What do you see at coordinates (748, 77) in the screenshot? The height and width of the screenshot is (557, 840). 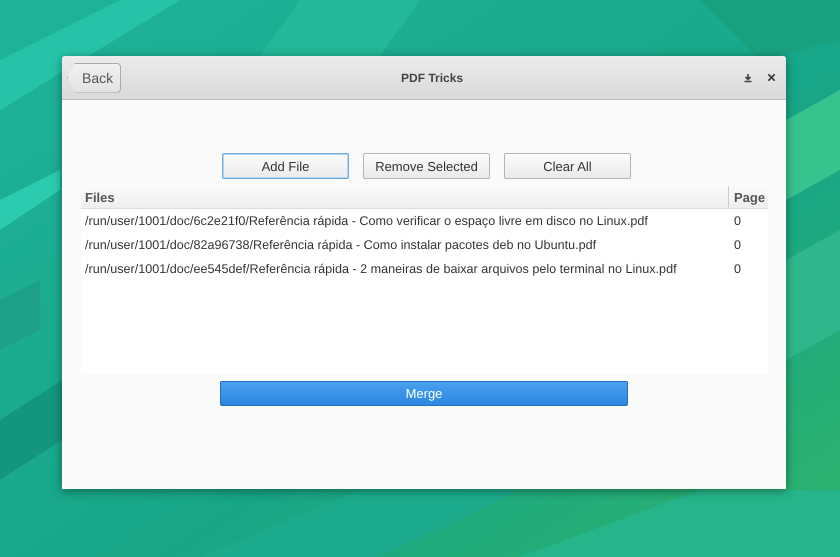 I see `download-icon` at bounding box center [748, 77].